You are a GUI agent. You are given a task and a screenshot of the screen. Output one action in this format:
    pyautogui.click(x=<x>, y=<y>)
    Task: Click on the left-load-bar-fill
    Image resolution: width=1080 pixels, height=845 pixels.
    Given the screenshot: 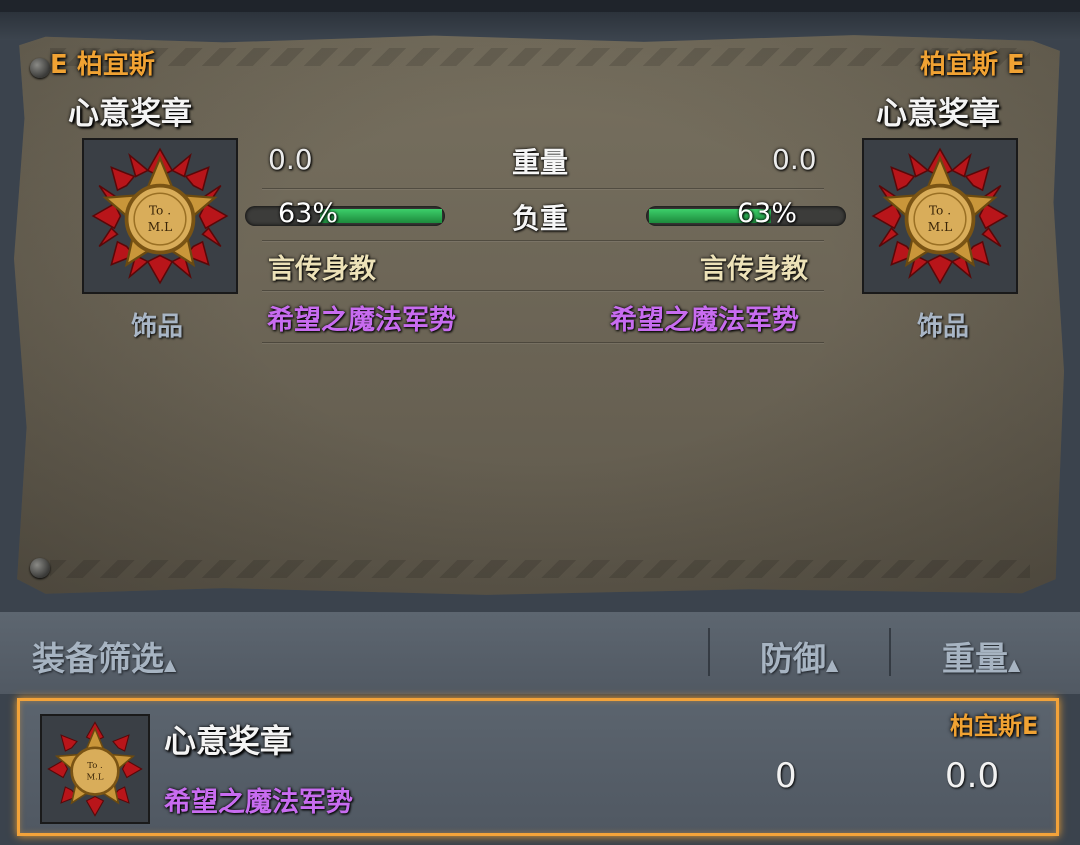 What is the action you would take?
    pyautogui.click(x=381, y=216)
    